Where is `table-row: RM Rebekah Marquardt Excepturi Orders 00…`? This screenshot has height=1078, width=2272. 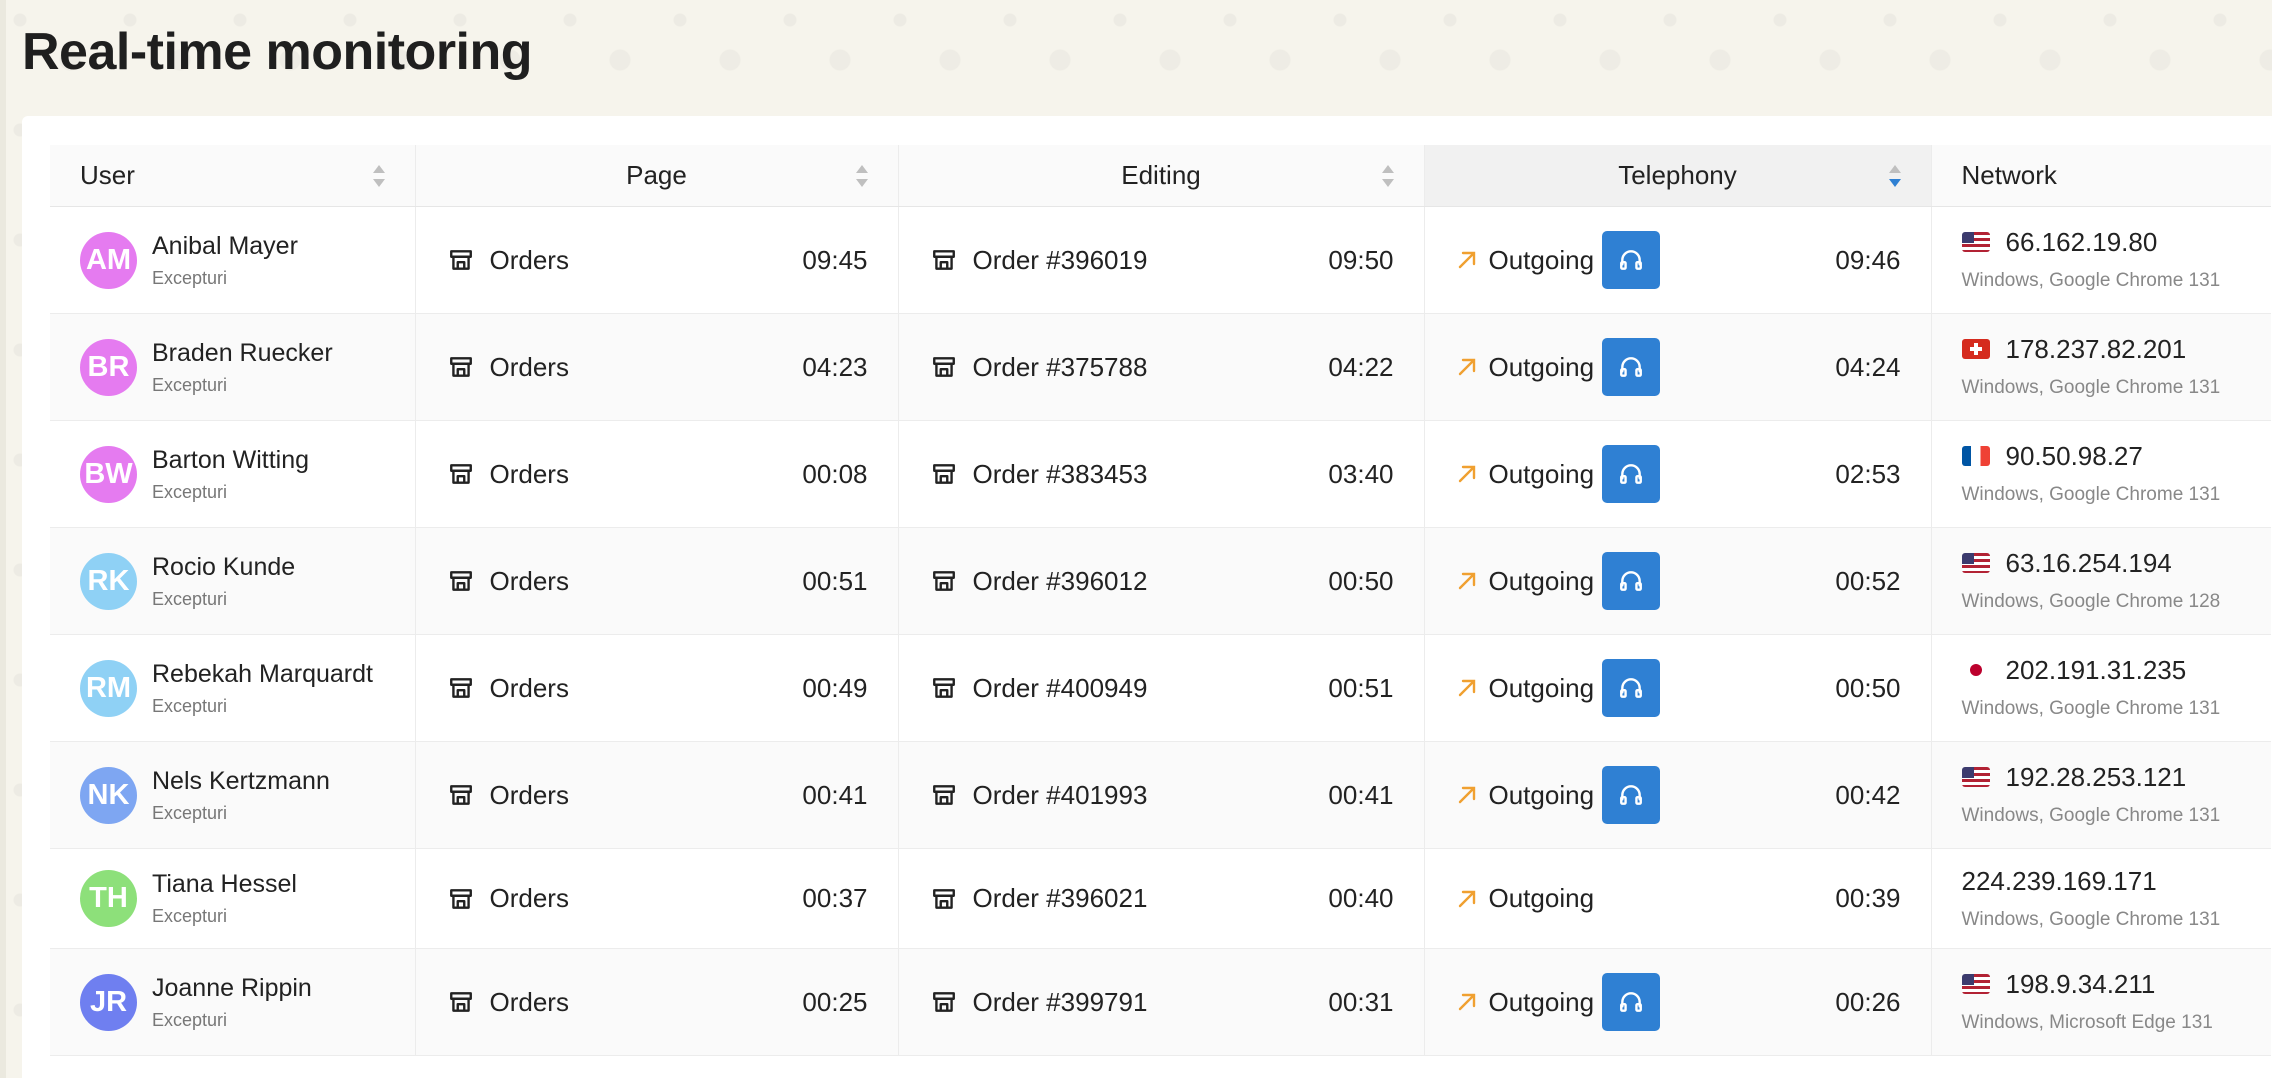 table-row: RM Rebekah Marquardt Excepturi Orders 00… is located at coordinates (1160, 688).